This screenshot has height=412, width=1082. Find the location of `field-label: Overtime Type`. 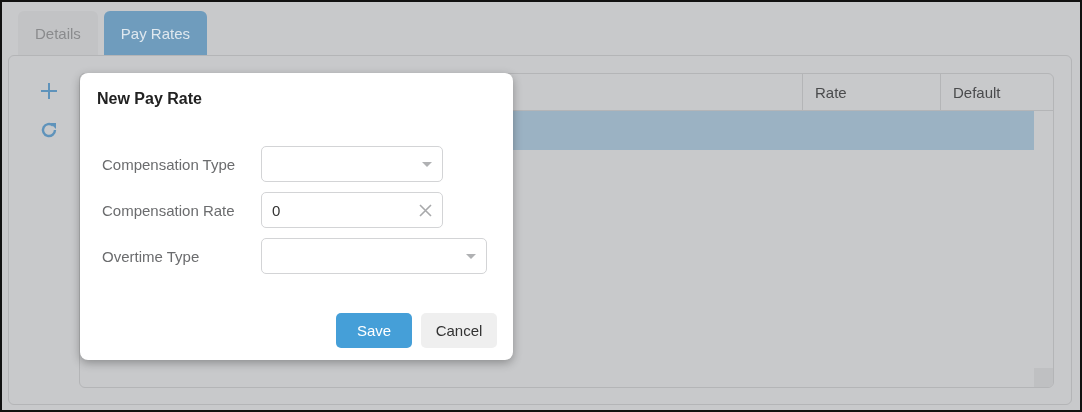

field-label: Overtime Type is located at coordinates (151, 256).